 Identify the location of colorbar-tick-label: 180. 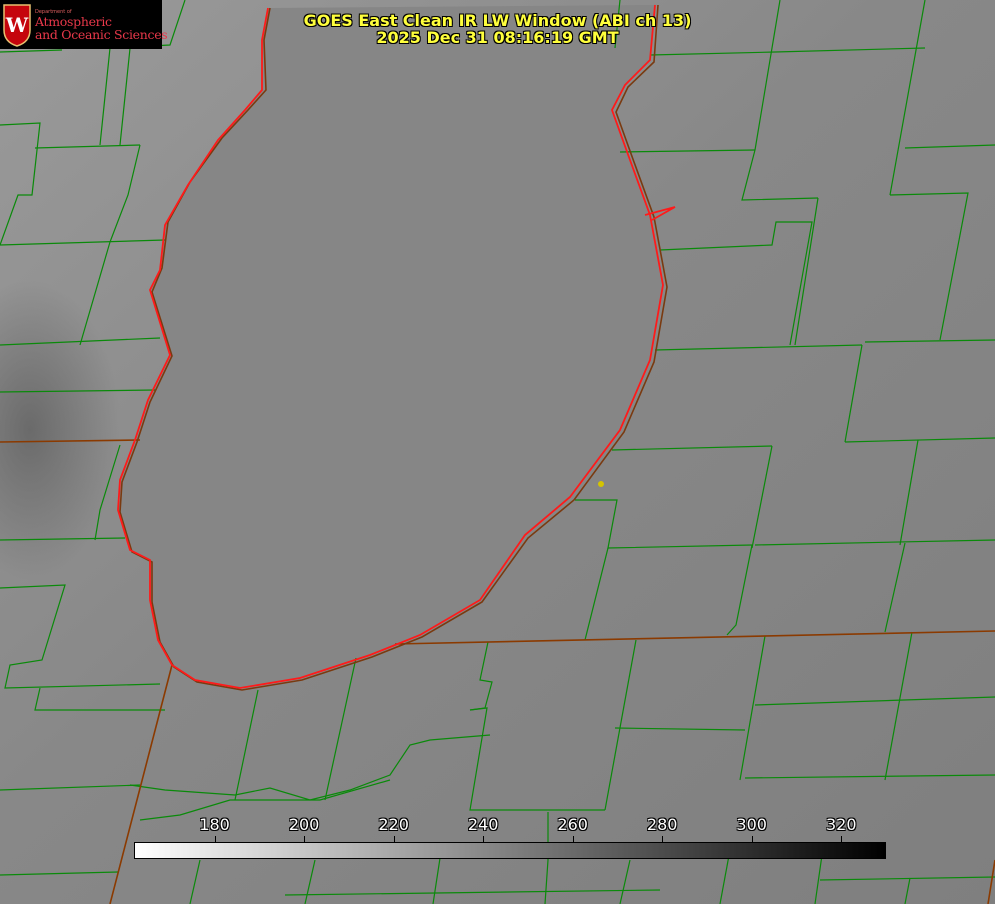
(214, 824).